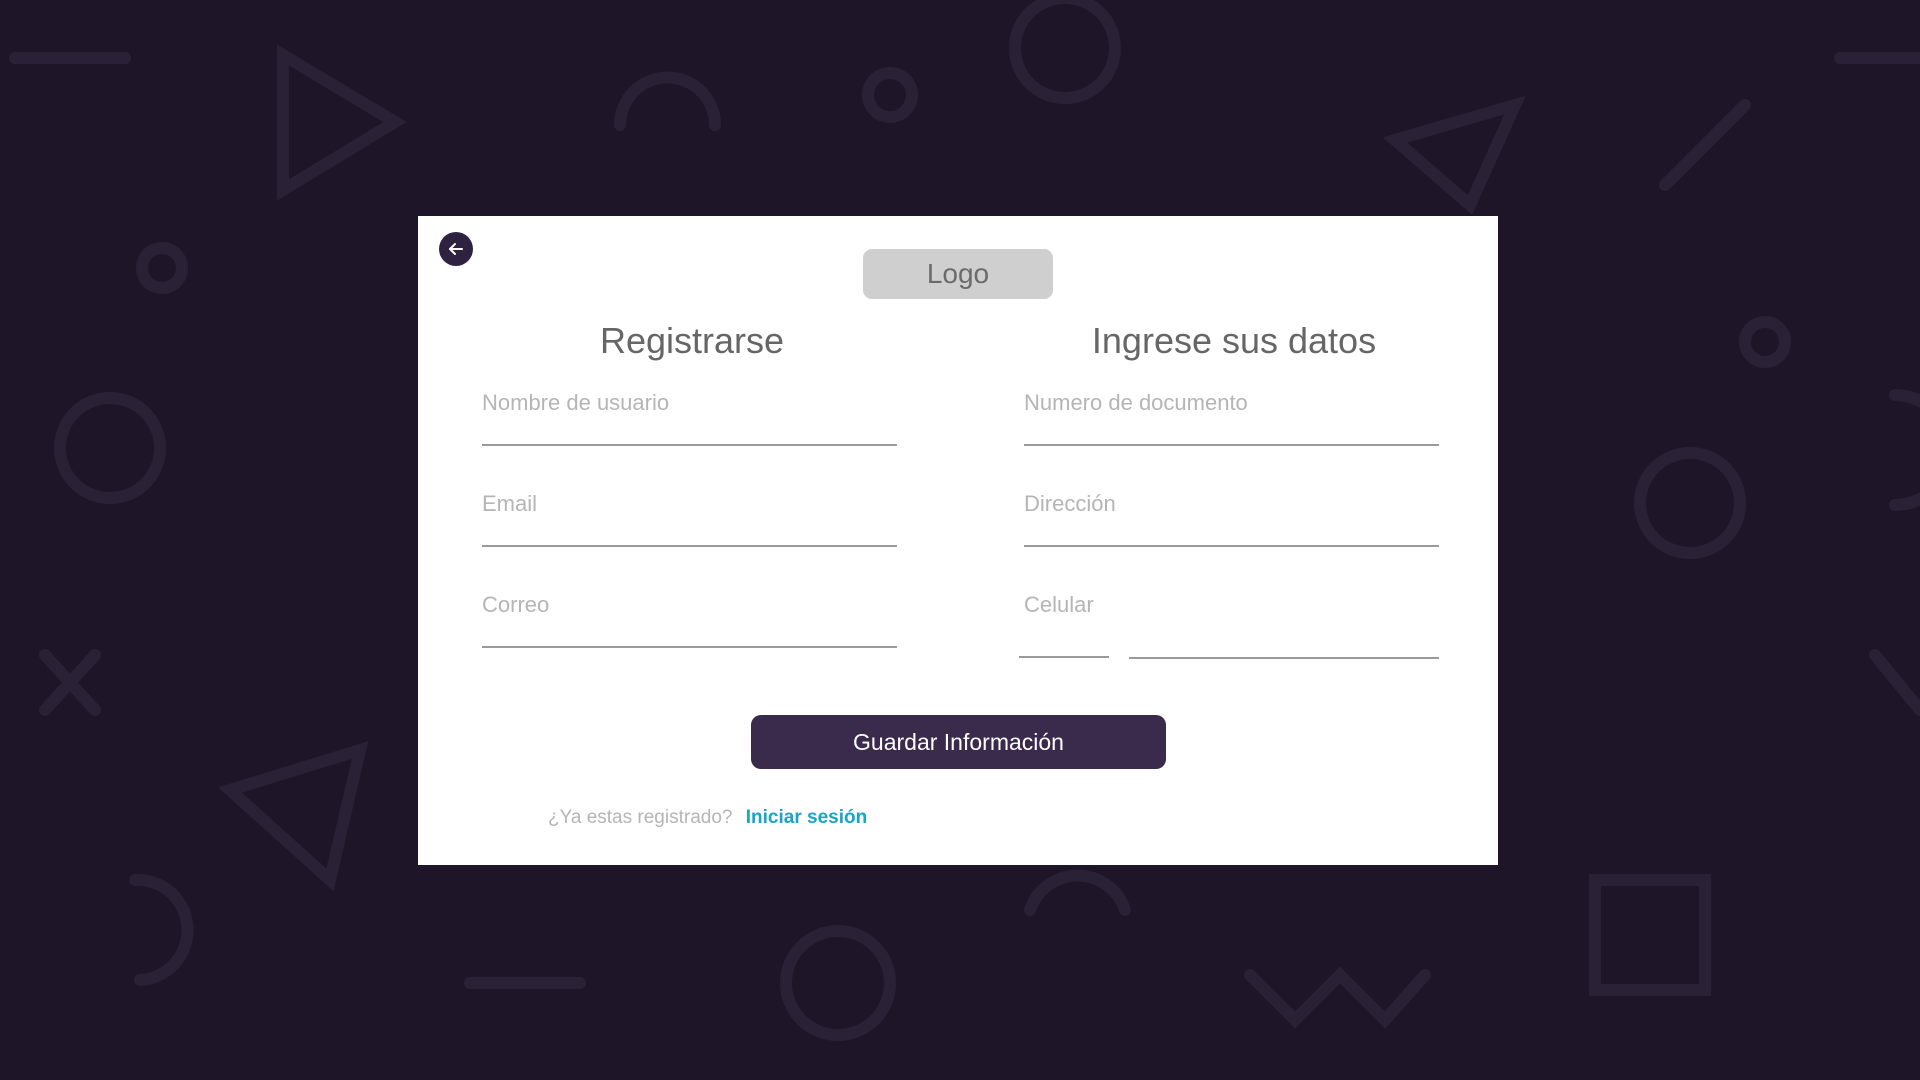 This screenshot has width=1920, height=1080. I want to click on address-field-underline, so click(1231, 546).